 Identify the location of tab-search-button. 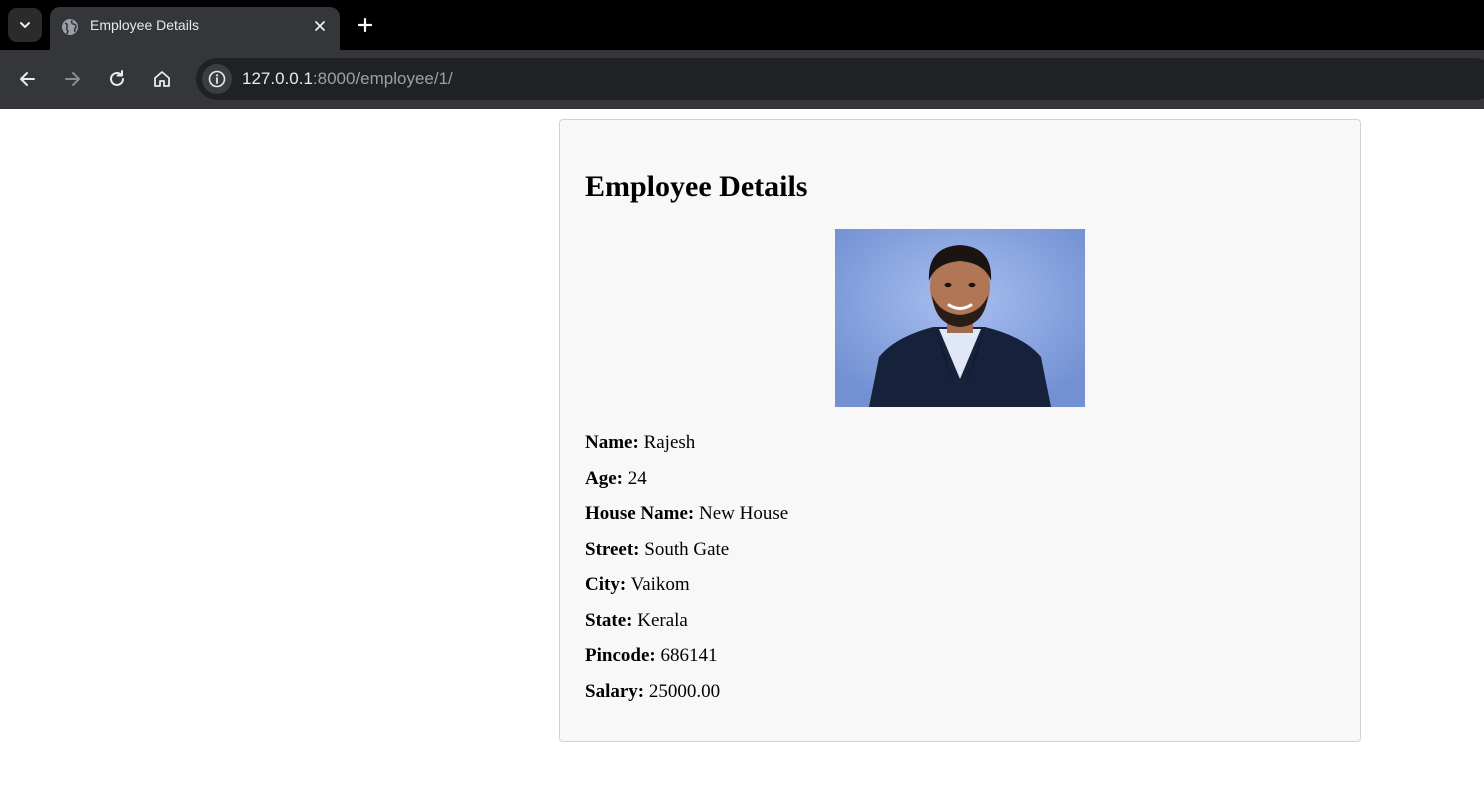
(25, 25).